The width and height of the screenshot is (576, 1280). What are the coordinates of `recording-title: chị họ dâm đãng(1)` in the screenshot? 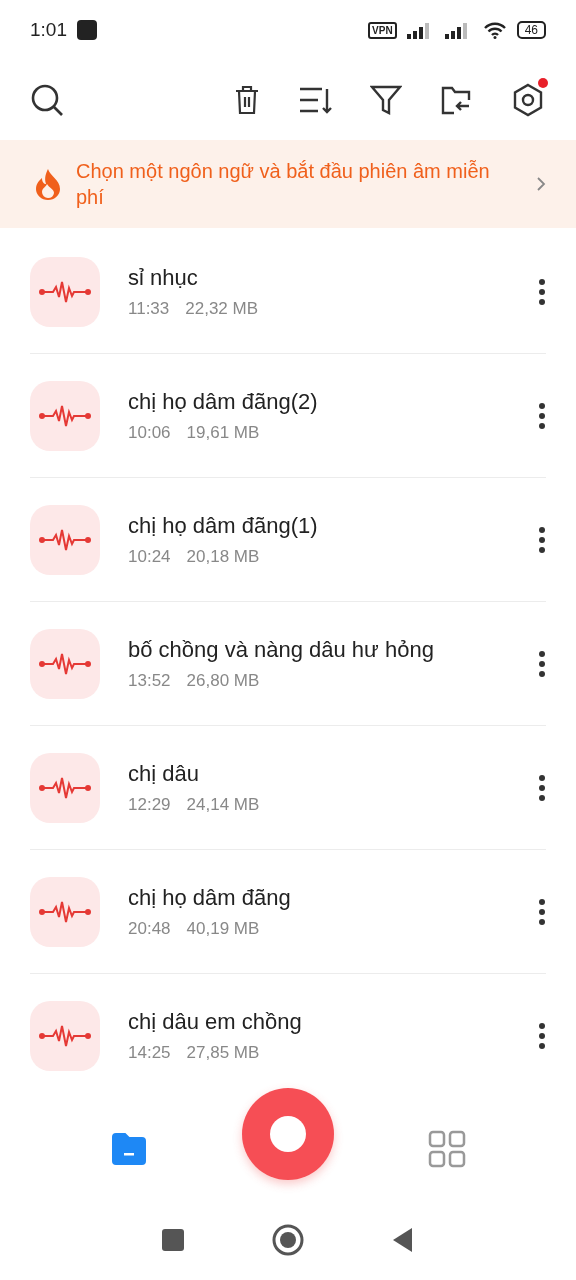 It's located at (223, 525).